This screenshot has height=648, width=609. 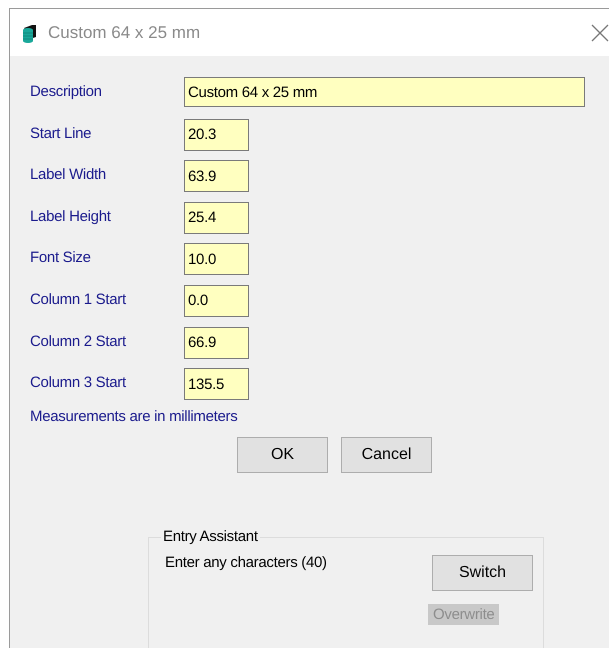 What do you see at coordinates (216, 259) in the screenshot?
I see `input-field: 10.0` at bounding box center [216, 259].